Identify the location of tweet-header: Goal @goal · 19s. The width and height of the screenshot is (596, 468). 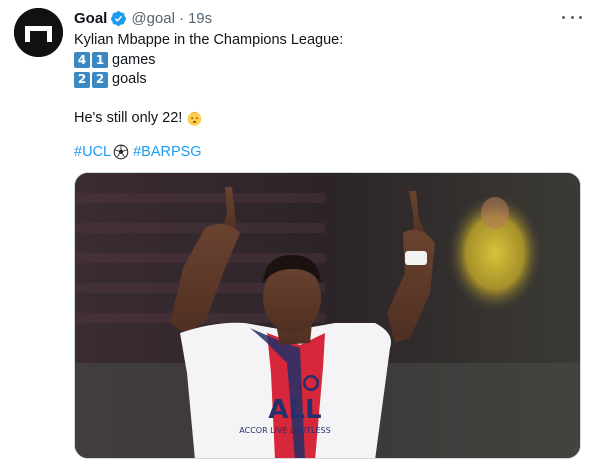
(143, 18).